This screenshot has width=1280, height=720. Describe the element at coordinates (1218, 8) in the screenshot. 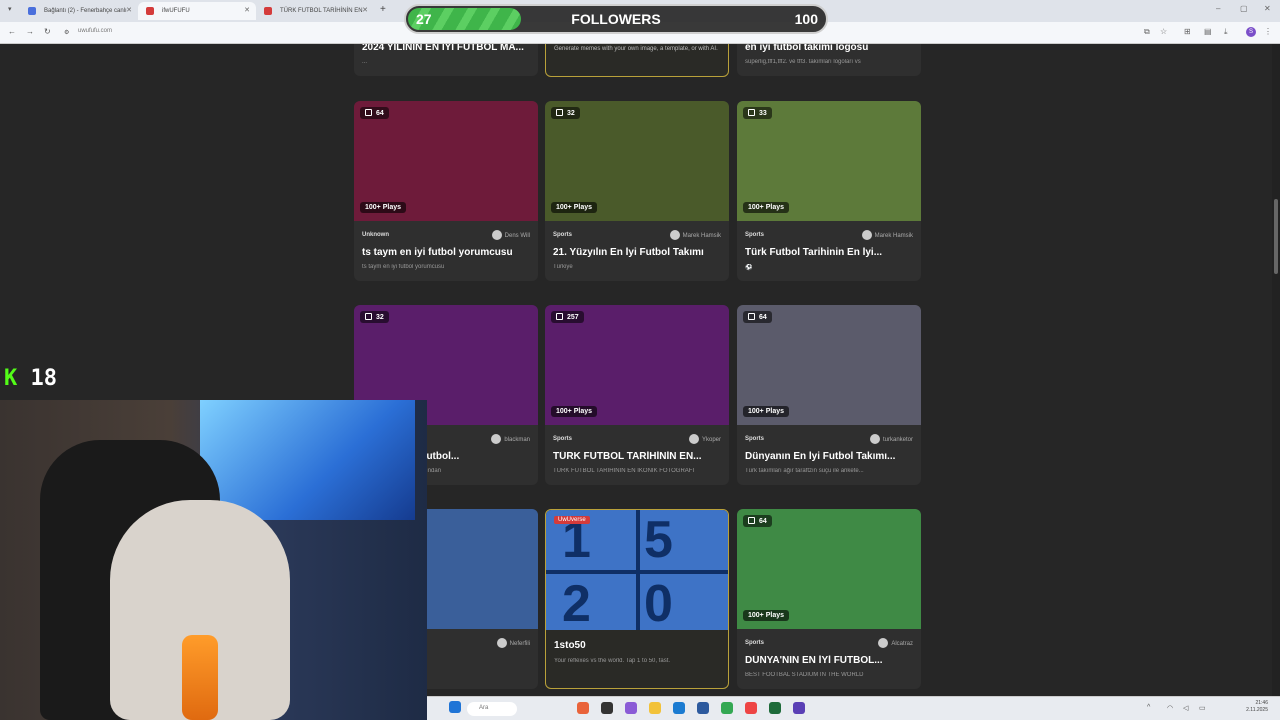

I see `minimize-icon: –` at that location.